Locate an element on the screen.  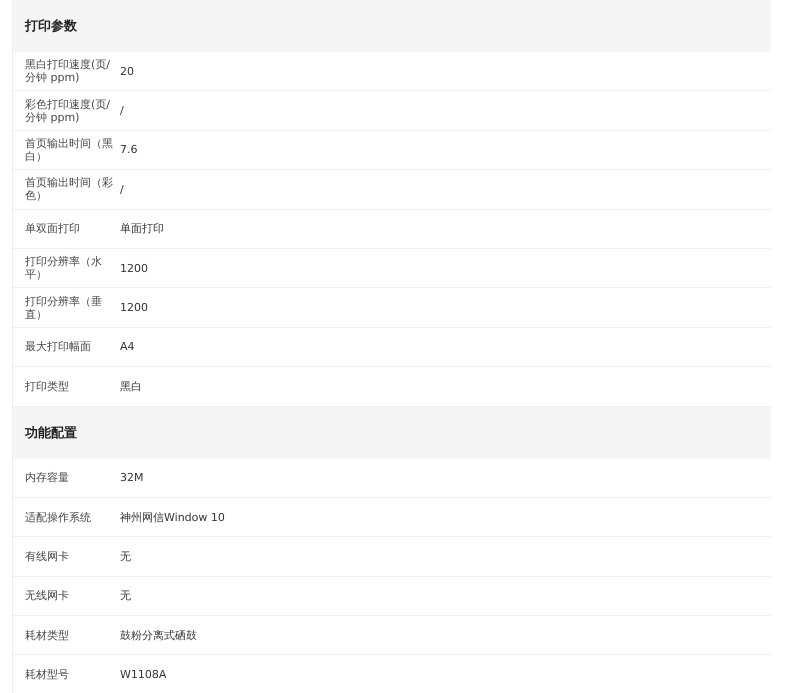
spec-label: 黑白打印速度(页/分钟 ppm) is located at coordinates (67, 71).